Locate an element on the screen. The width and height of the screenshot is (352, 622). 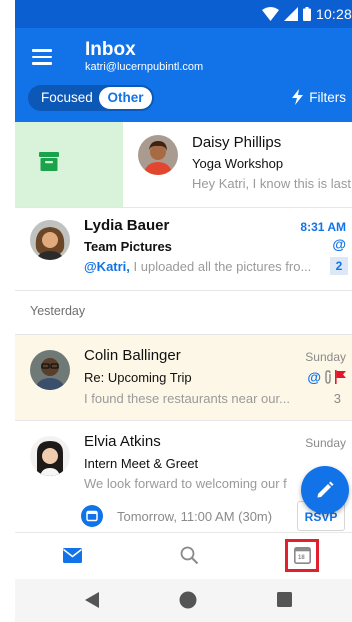
wifi-icon is located at coordinates (270, 14).